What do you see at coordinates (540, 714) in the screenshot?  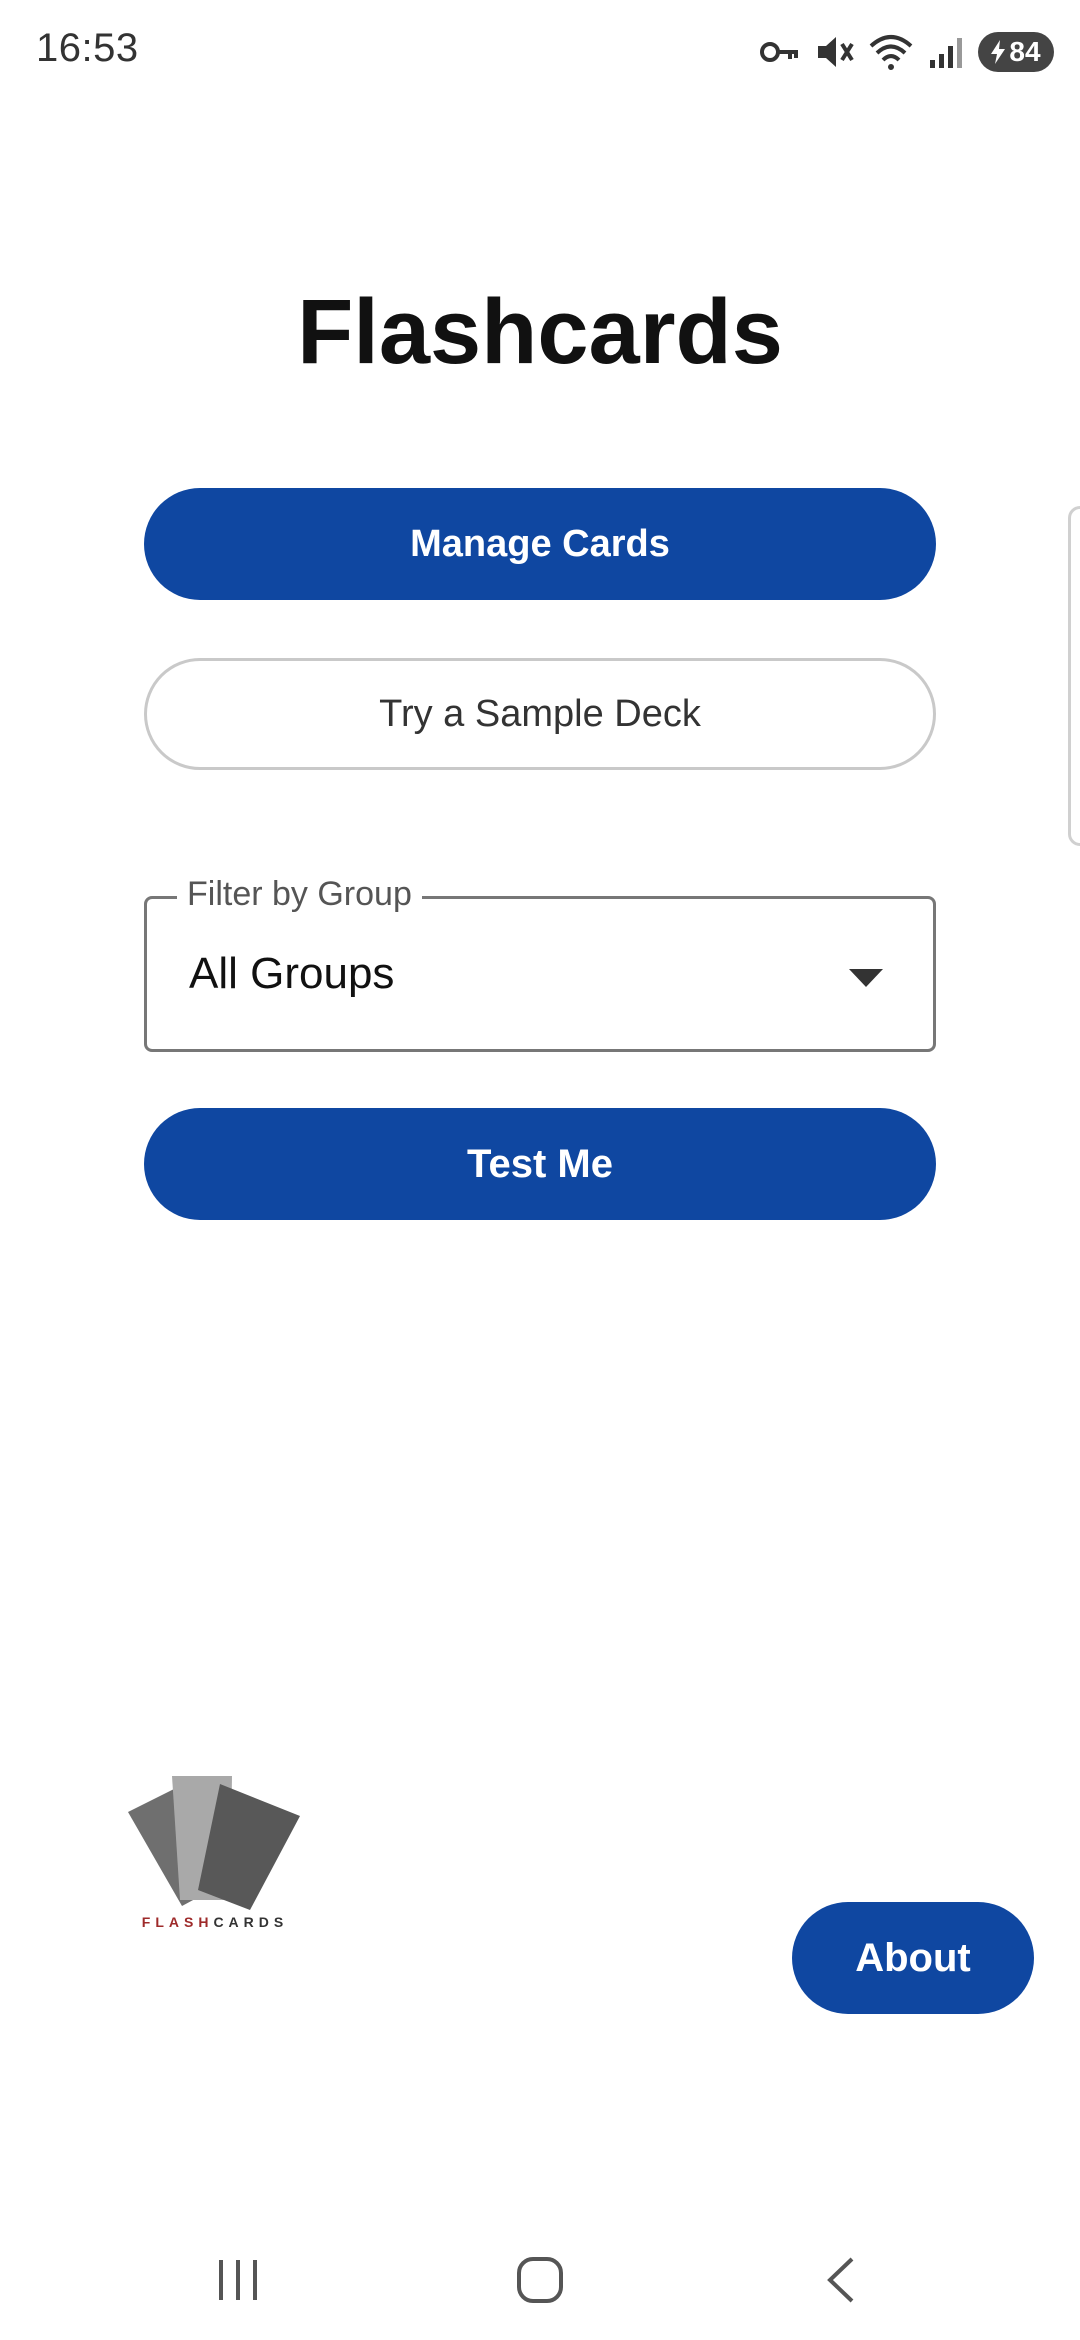 I see `sample-deck-button: Try a Sample Deck` at bounding box center [540, 714].